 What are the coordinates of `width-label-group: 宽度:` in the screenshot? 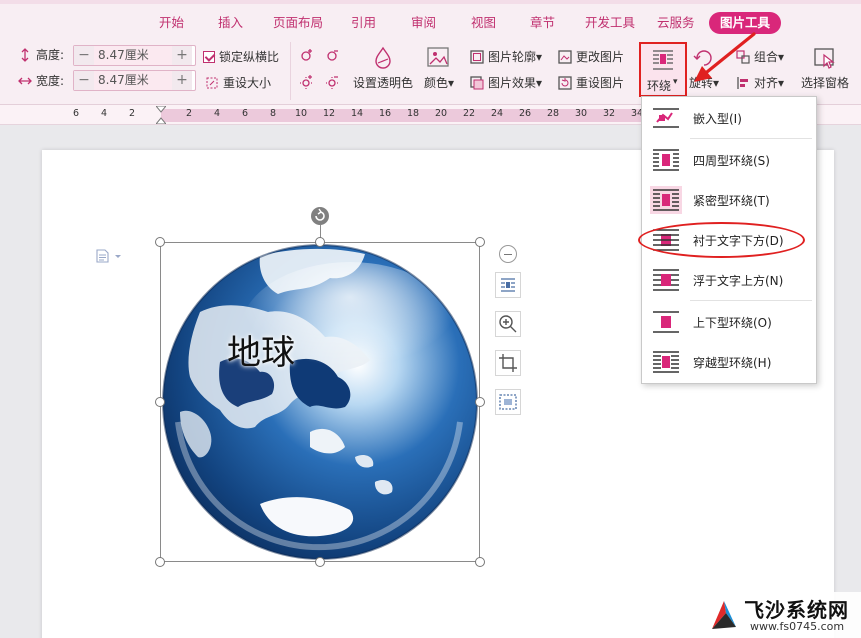 It's located at (41, 80).